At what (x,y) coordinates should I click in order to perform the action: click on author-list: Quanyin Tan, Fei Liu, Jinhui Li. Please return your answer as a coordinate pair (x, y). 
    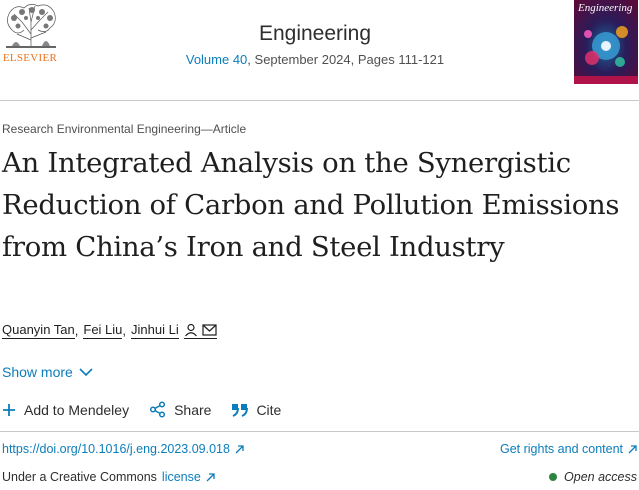
    Looking at the image, I should click on (109, 330).